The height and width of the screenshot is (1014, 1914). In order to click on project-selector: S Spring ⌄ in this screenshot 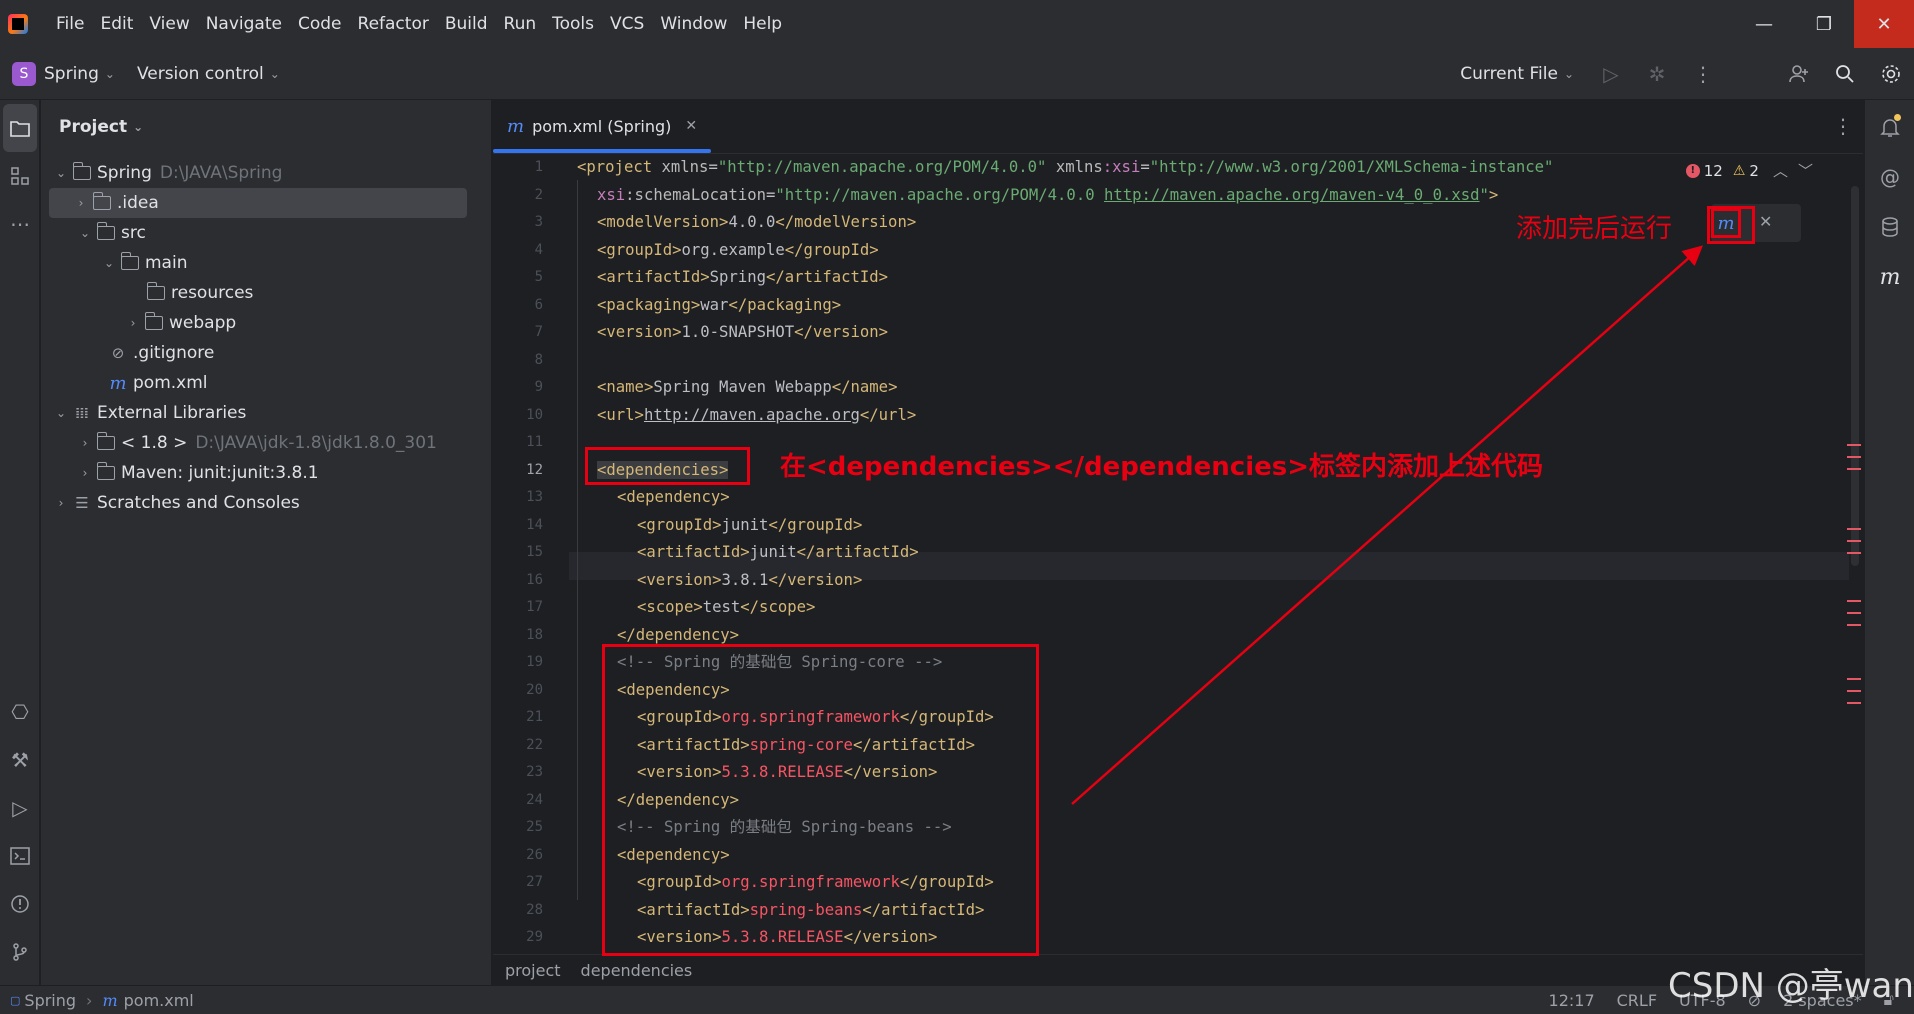, I will do `click(63, 73)`.